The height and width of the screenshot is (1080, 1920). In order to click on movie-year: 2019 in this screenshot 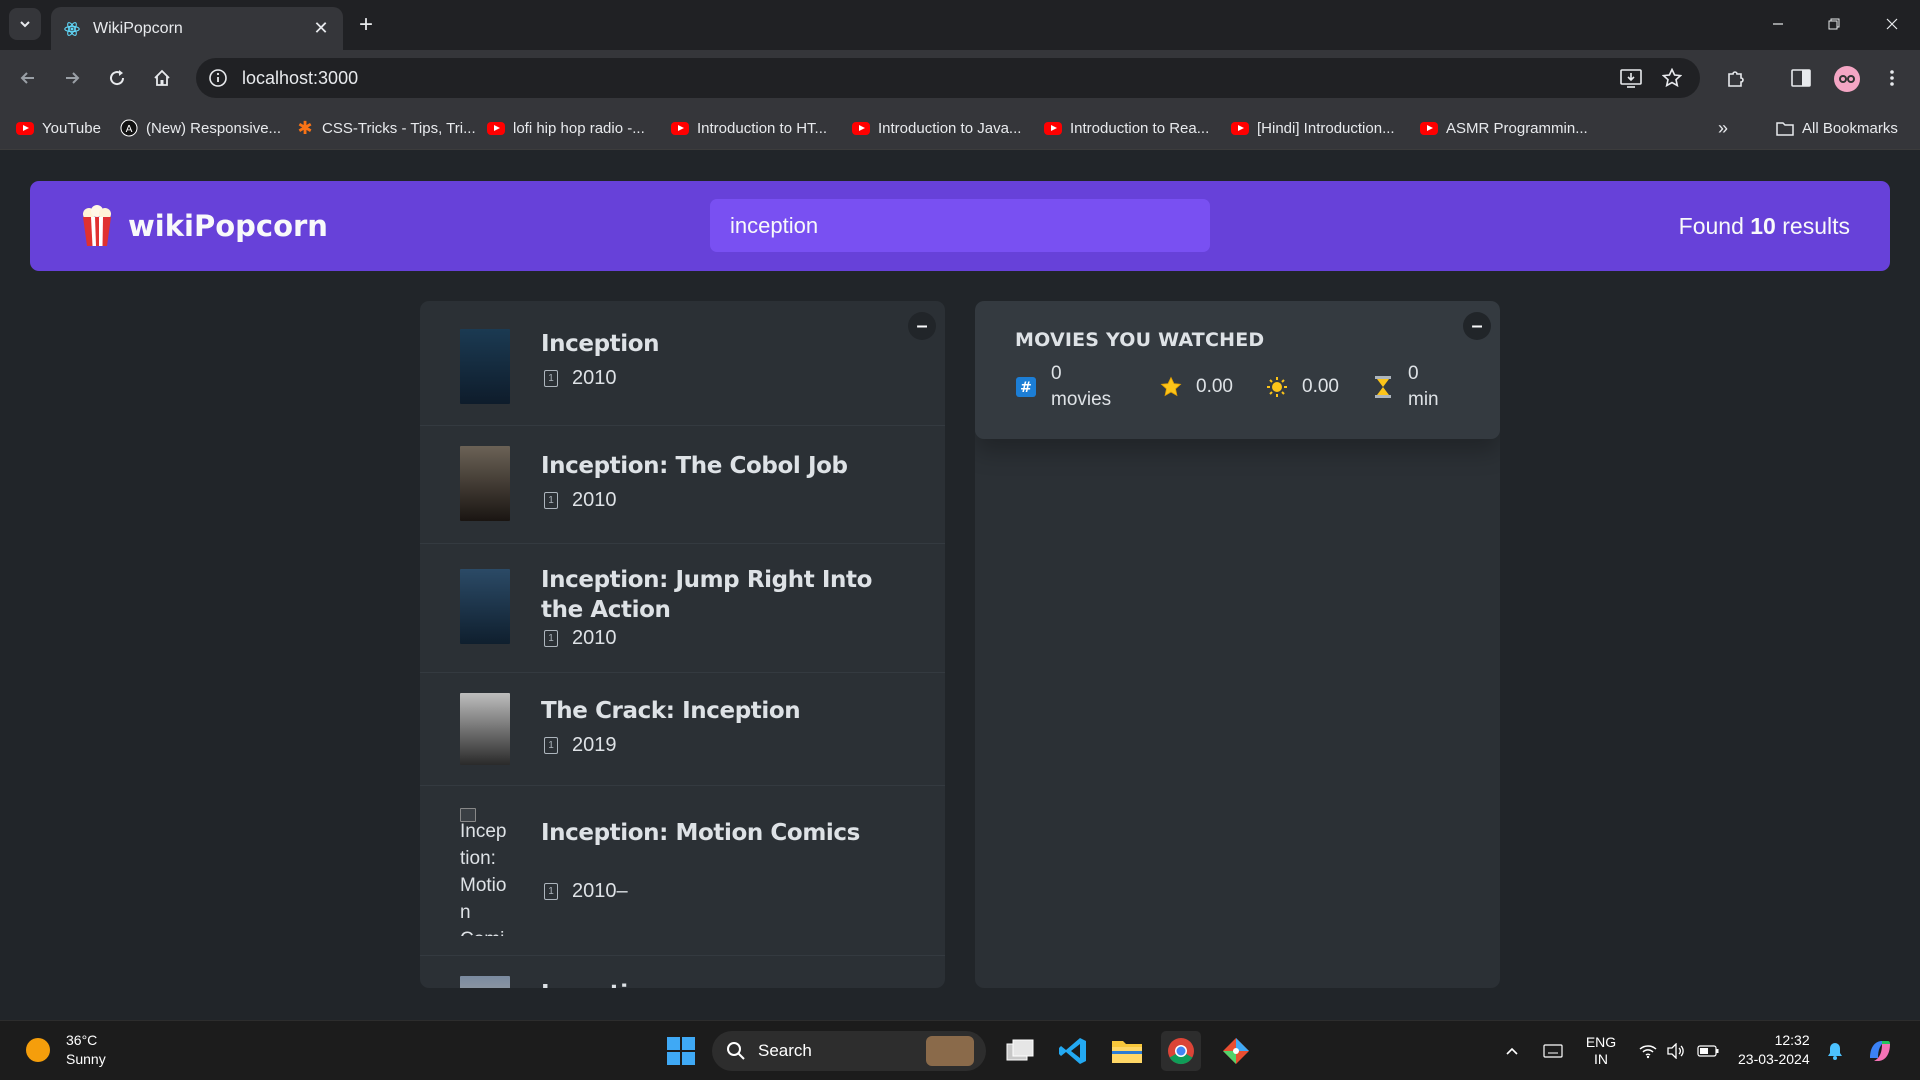, I will do `click(594, 745)`.